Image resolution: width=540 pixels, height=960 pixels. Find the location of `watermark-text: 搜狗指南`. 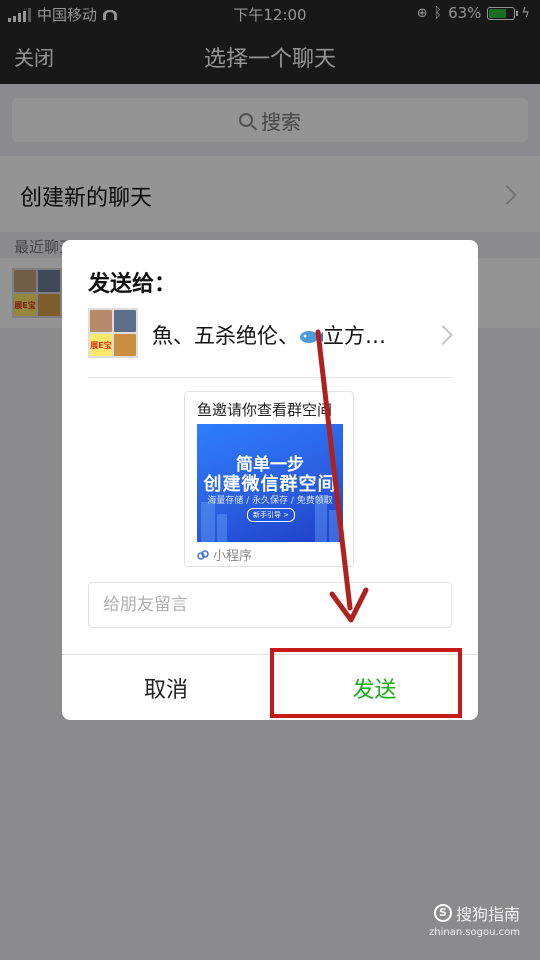

watermark-text: 搜狗指南 is located at coordinates (487, 914).